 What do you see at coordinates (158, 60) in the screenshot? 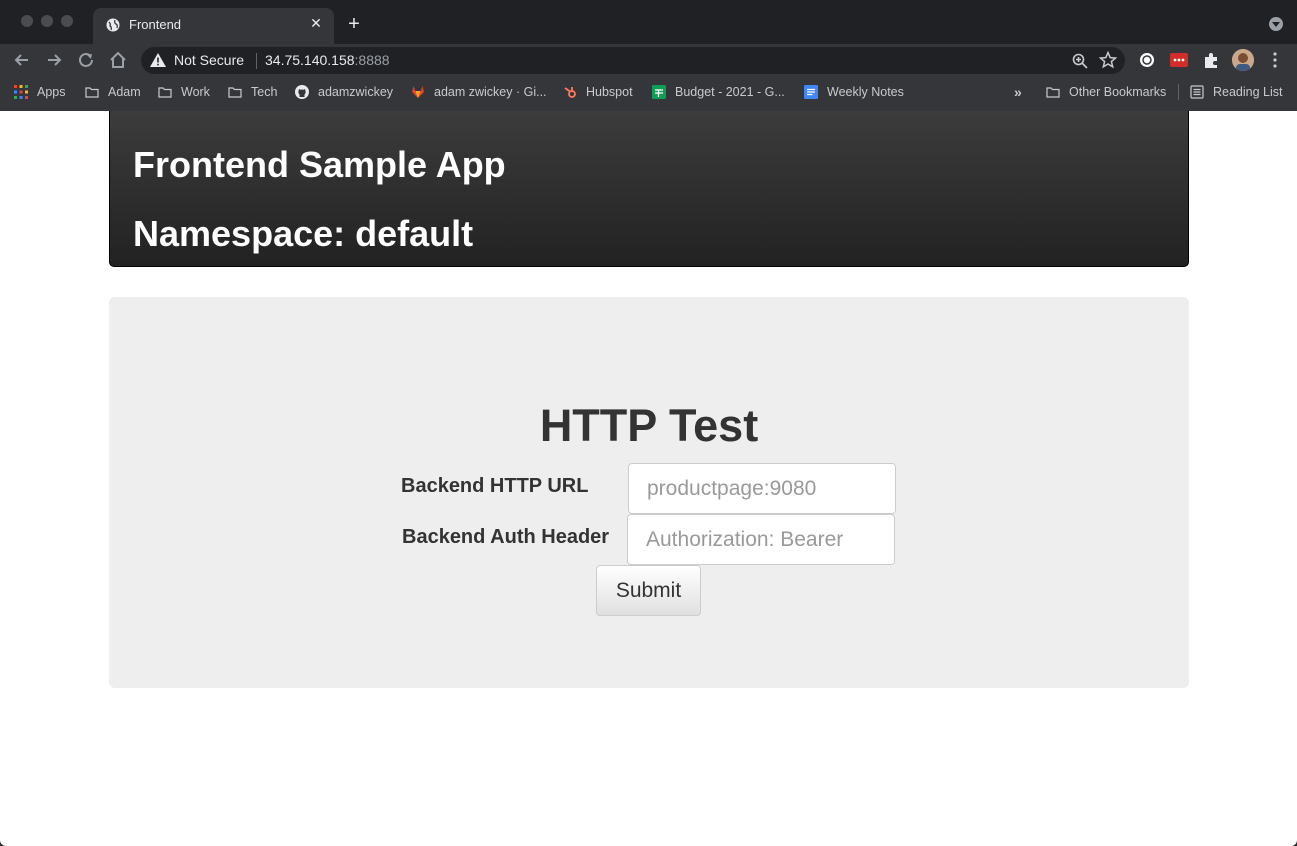
I see `warning-icon` at bounding box center [158, 60].